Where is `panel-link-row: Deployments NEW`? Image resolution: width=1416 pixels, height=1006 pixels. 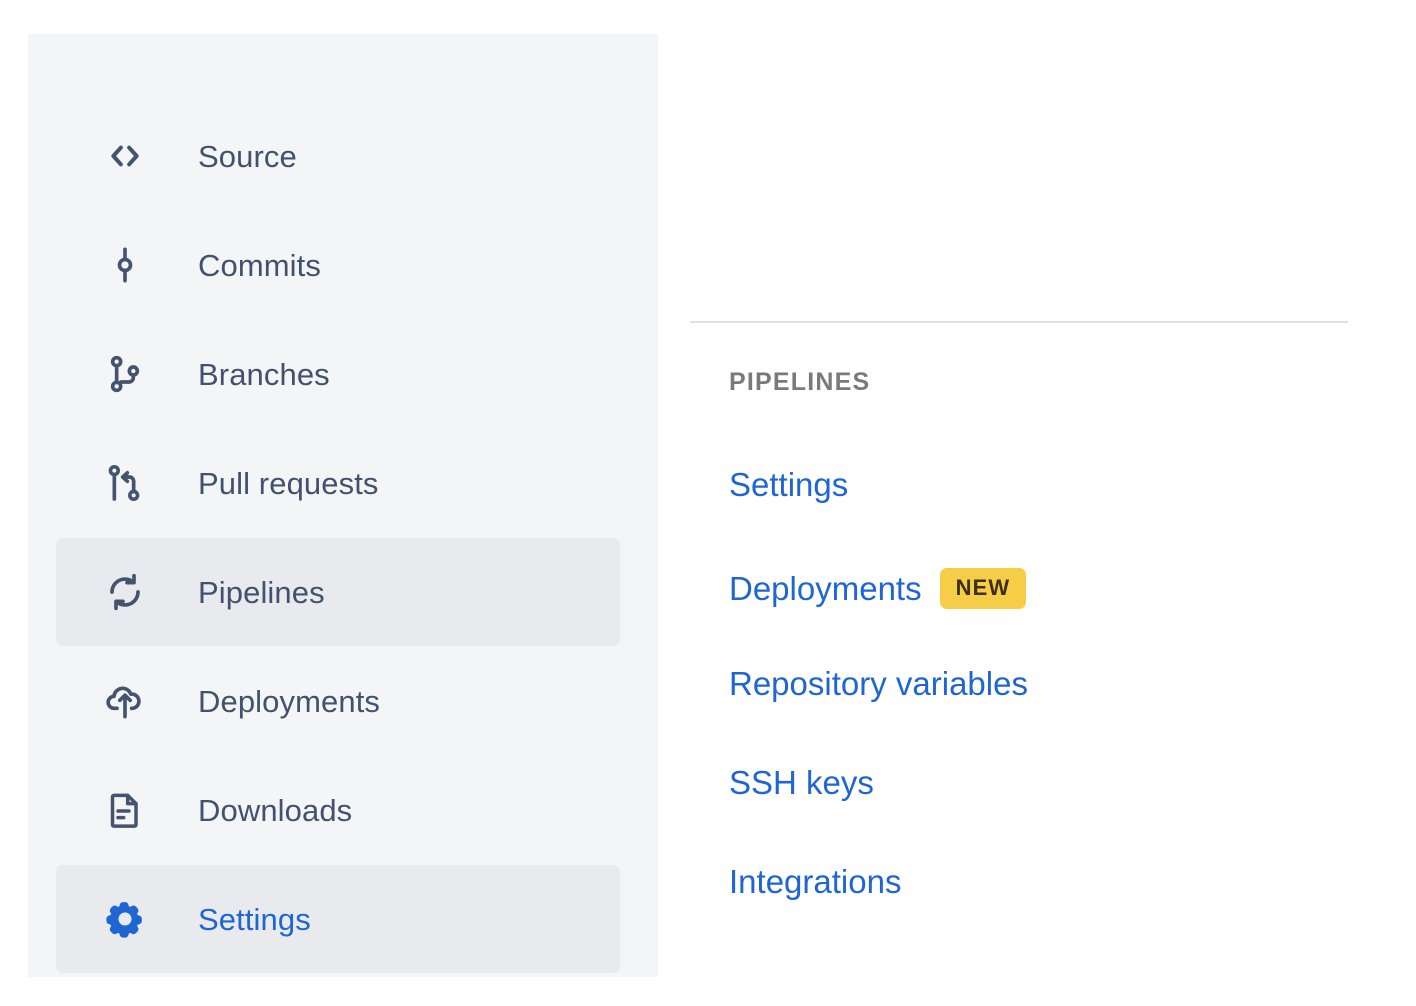 panel-link-row: Deployments NEW is located at coordinates (878, 588).